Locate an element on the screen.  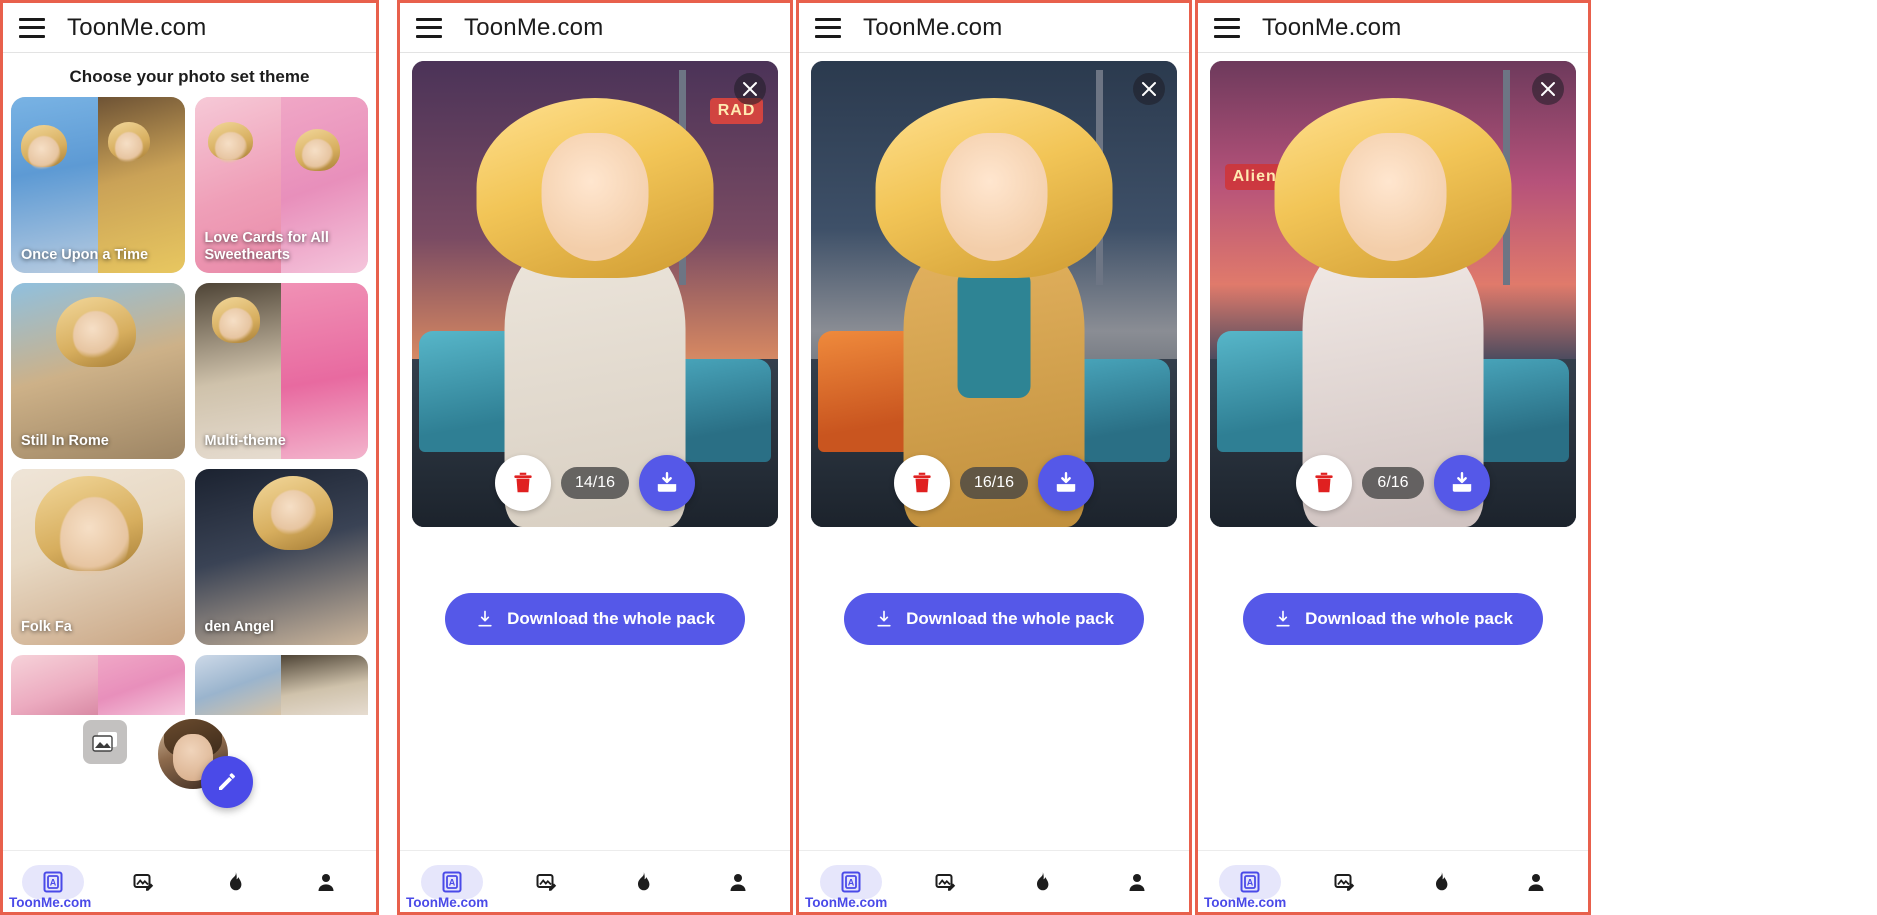
theme-label: Once Upon a Time is located at coordinates (85, 255).